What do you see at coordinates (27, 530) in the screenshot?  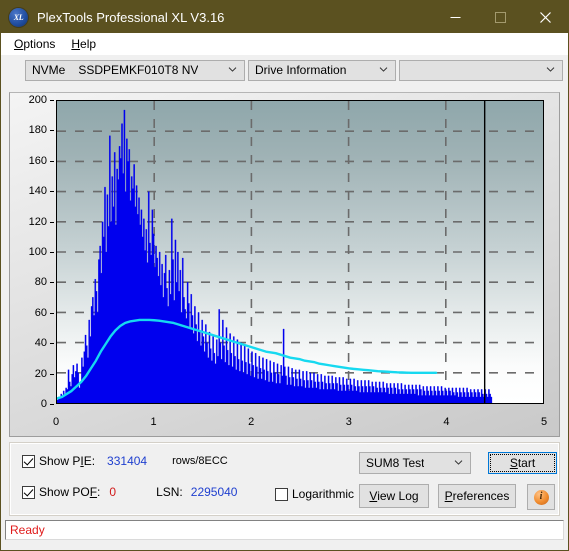 I see `status-text: Ready` at bounding box center [27, 530].